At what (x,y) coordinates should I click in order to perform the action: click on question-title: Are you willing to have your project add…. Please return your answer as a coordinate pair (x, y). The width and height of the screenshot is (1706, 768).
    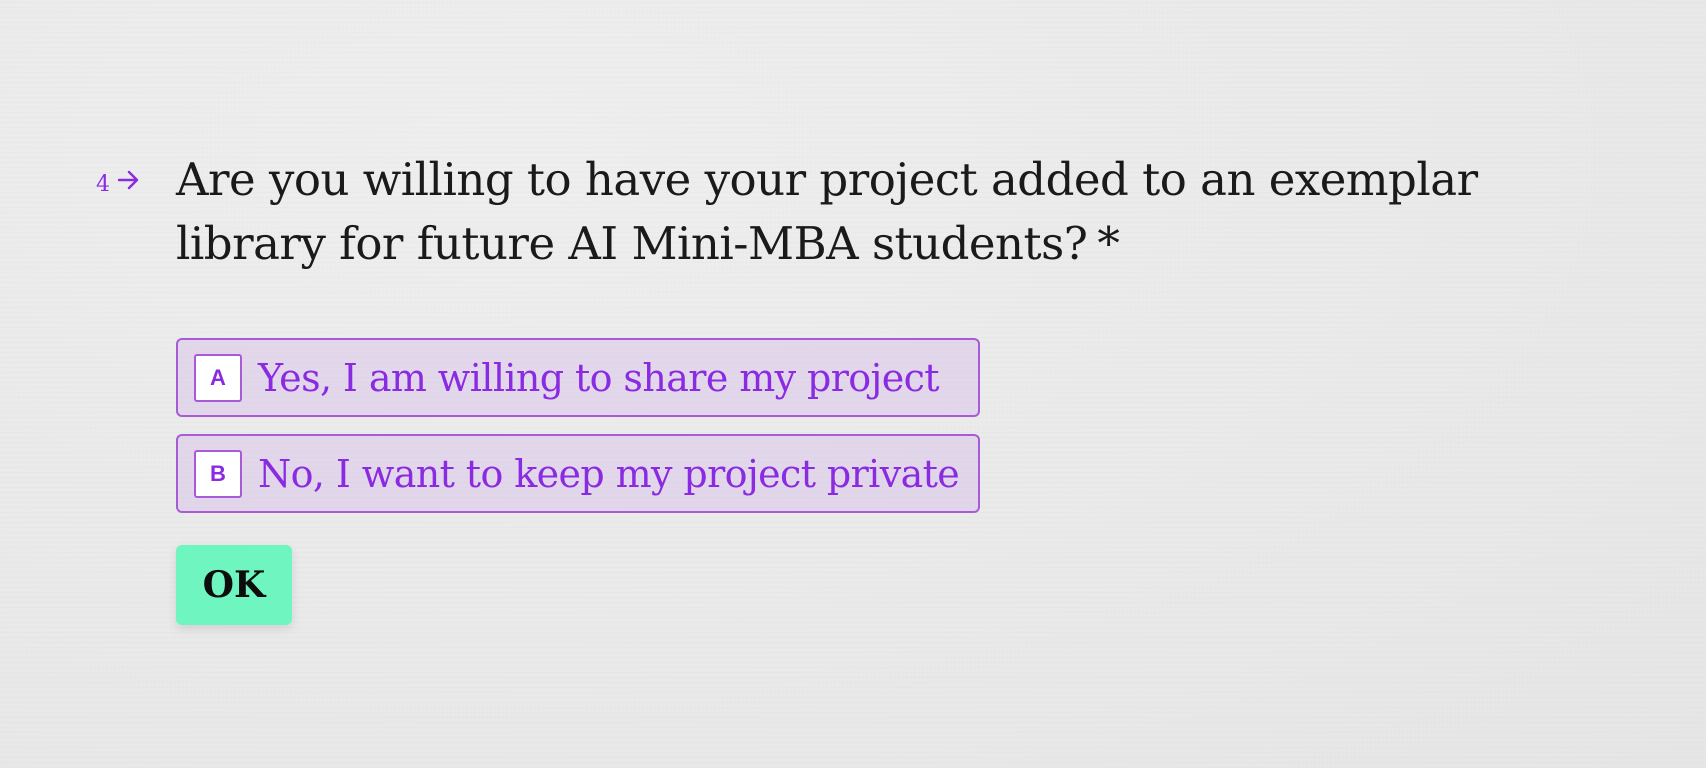
    Looking at the image, I should click on (886, 212).